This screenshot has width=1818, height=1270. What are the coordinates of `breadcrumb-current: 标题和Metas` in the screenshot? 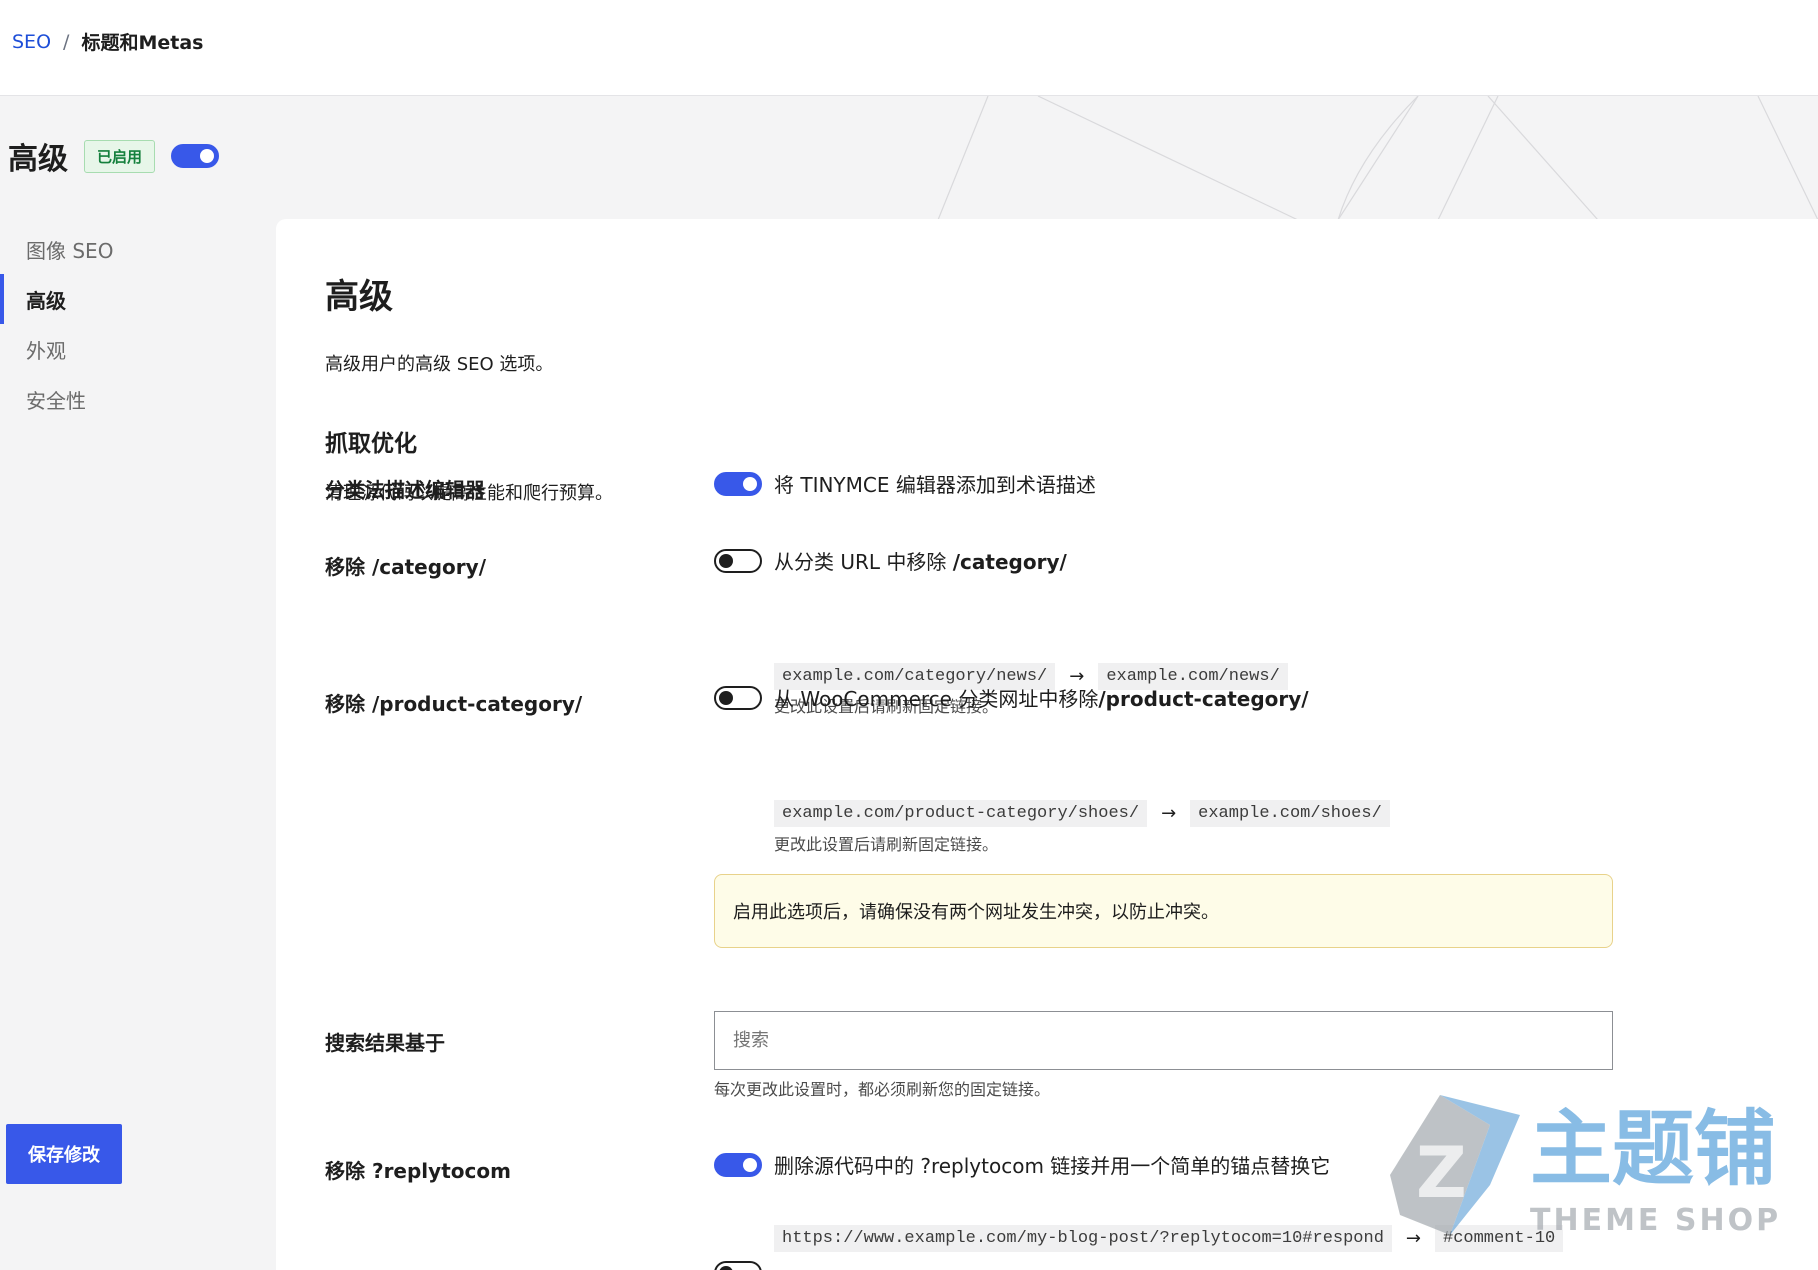 It's located at (142, 43).